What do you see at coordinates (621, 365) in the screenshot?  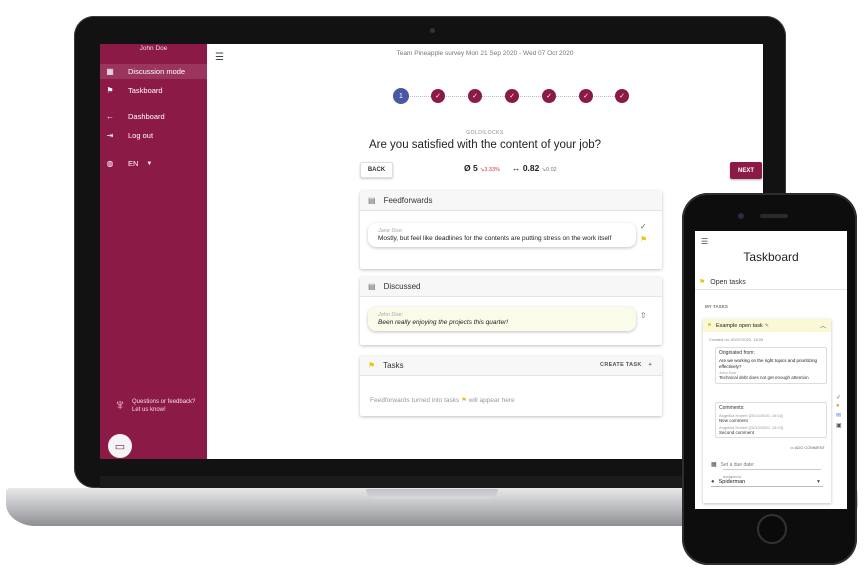 I see `create-task-label: CREATE TASK` at bounding box center [621, 365].